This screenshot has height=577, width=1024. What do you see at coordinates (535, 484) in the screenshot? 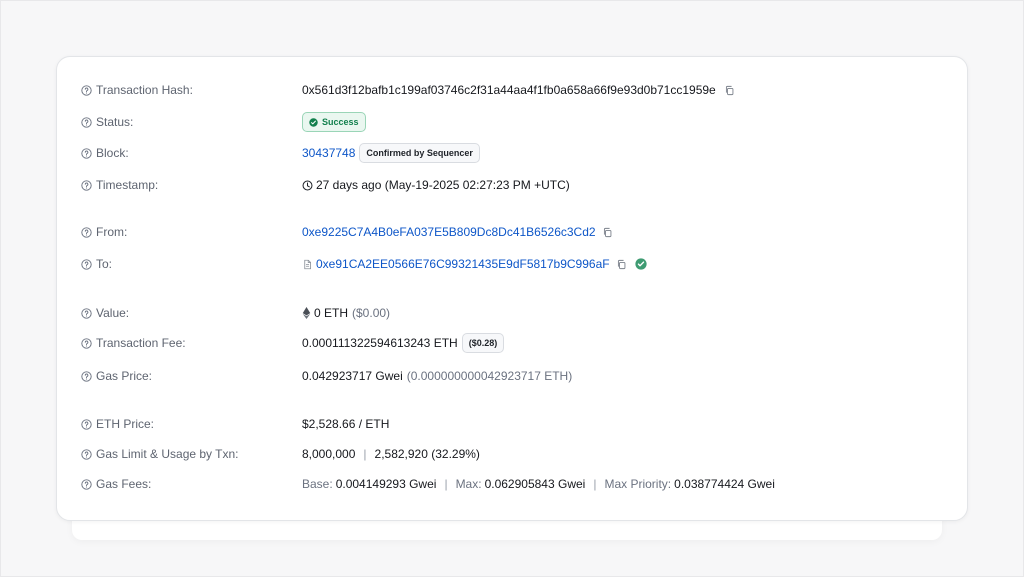
I see `max-value: 0.062905843 Gwei` at bounding box center [535, 484].